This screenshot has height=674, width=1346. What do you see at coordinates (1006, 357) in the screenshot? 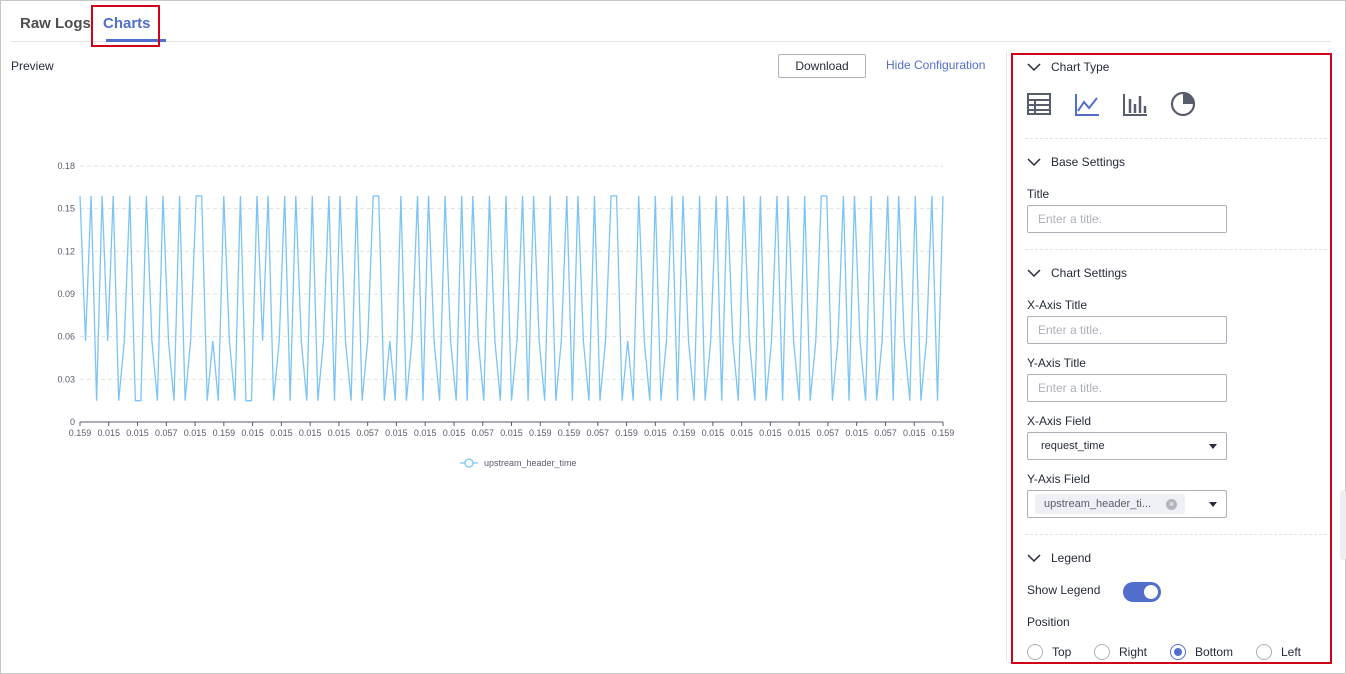
I see `panel-divider` at bounding box center [1006, 357].